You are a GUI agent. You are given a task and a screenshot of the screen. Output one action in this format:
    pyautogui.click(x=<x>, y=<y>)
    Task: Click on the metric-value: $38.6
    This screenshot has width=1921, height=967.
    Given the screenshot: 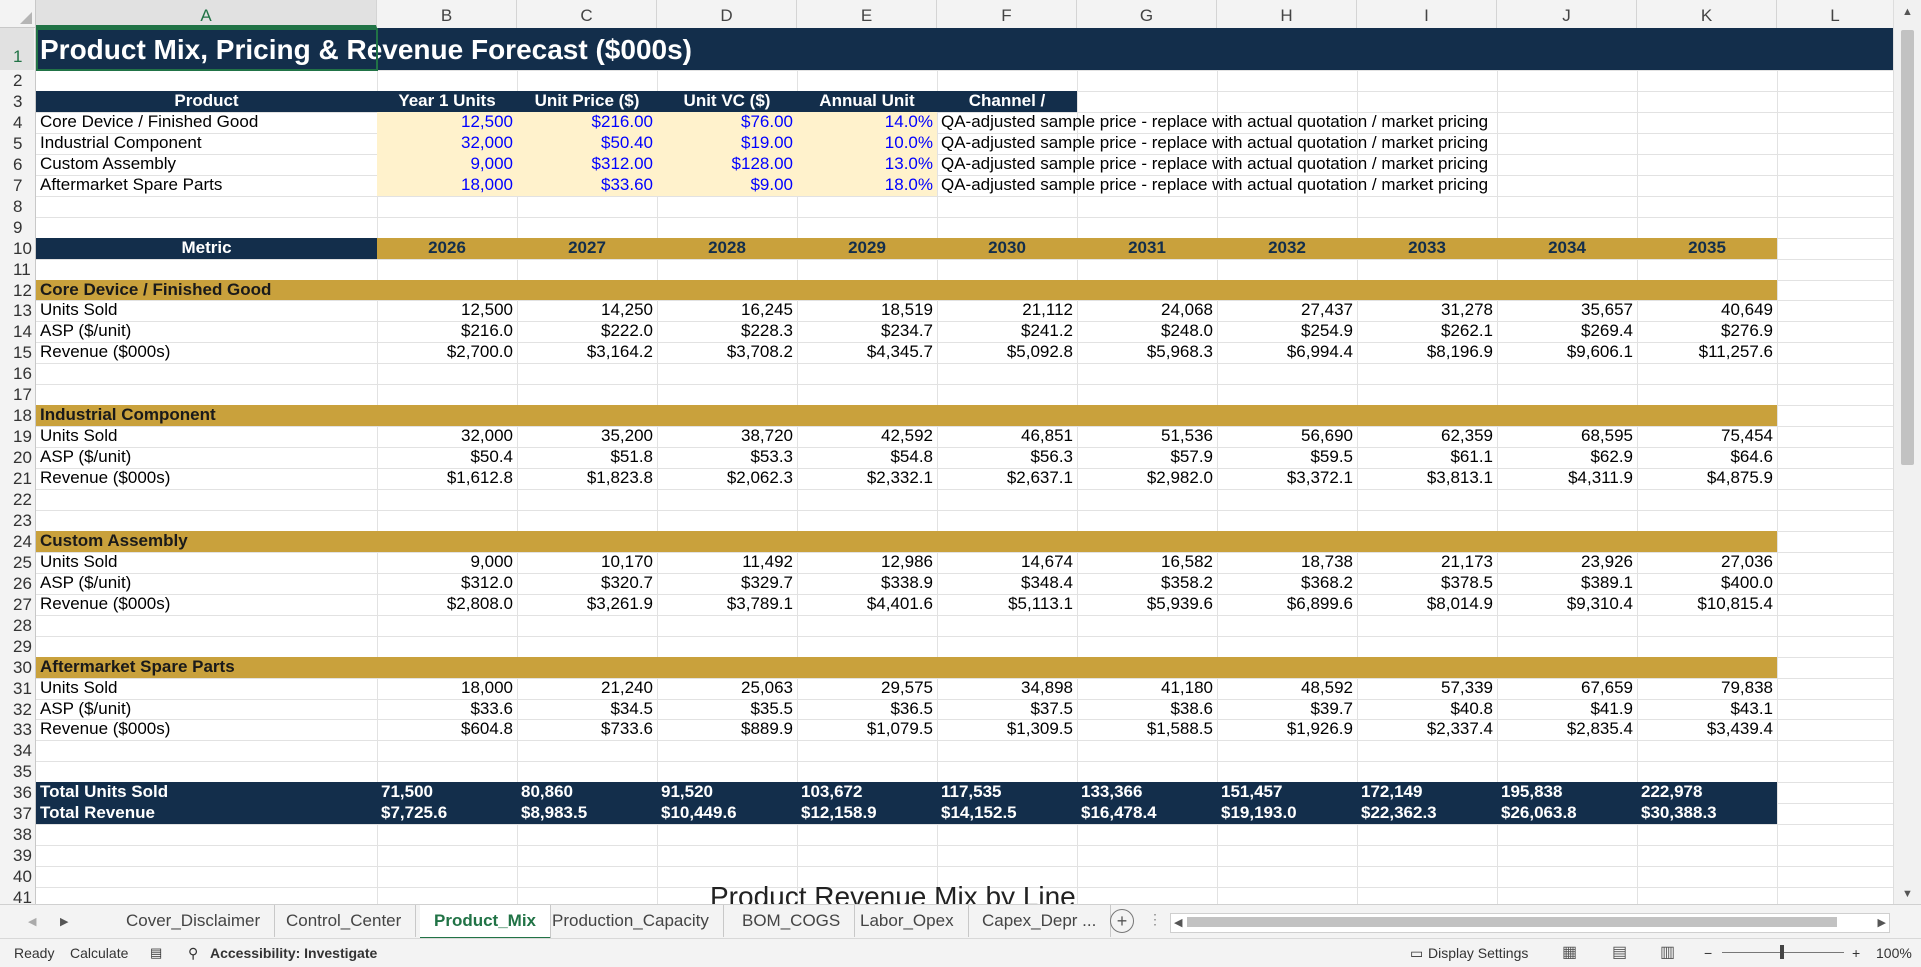 What is the action you would take?
    pyautogui.click(x=1145, y=709)
    